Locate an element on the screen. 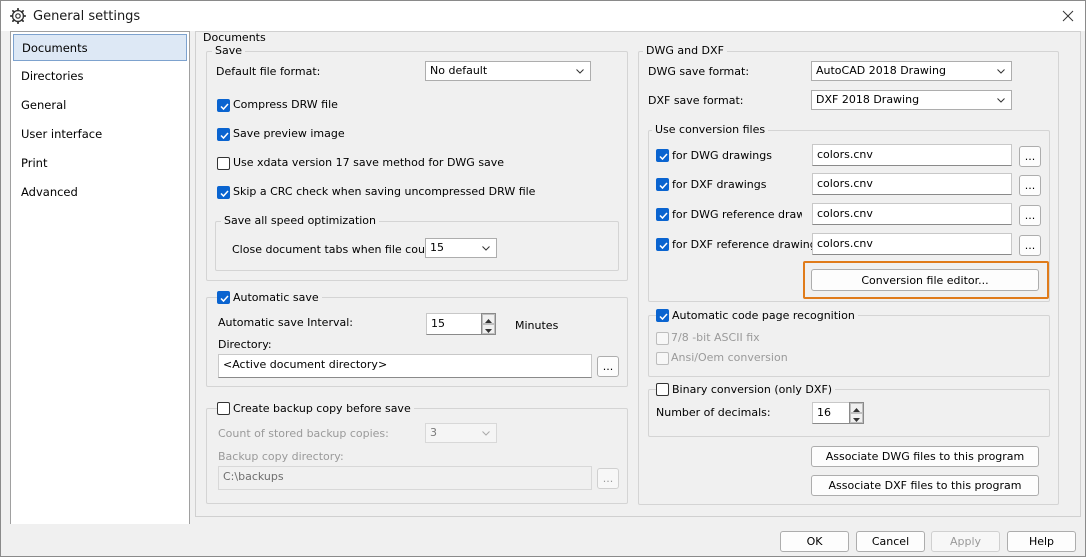  default-format-value: No default is located at coordinates (459, 70).